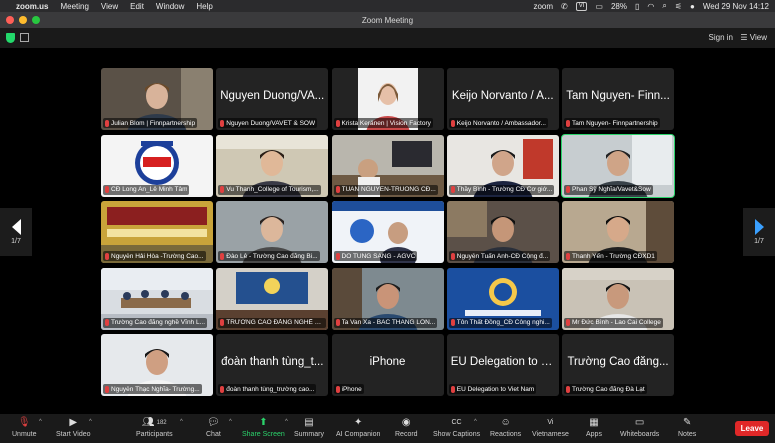  I want to click on window-controls, so click(23, 20).